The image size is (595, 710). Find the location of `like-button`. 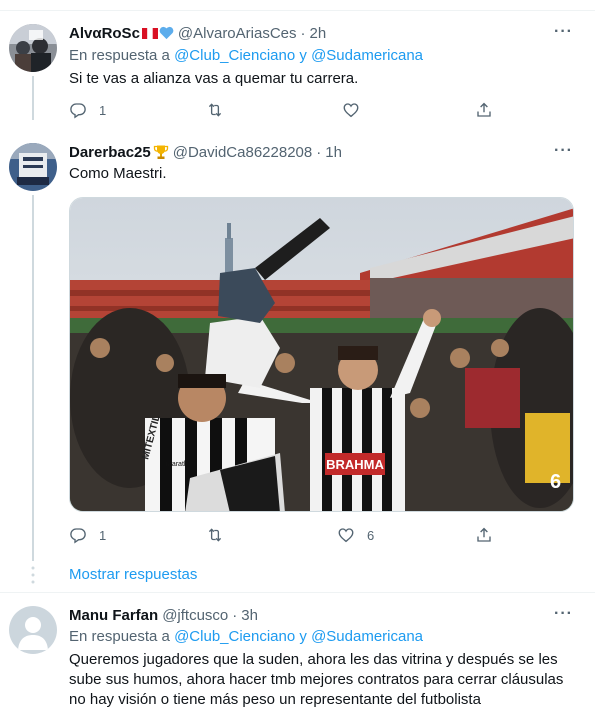

like-button is located at coordinates (357, 110).